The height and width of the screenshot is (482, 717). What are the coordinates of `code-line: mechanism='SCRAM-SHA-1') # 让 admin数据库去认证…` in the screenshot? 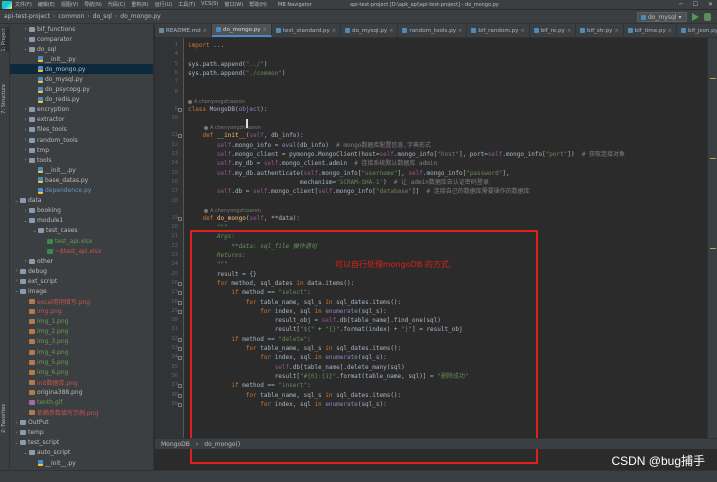 It's located at (338, 183).